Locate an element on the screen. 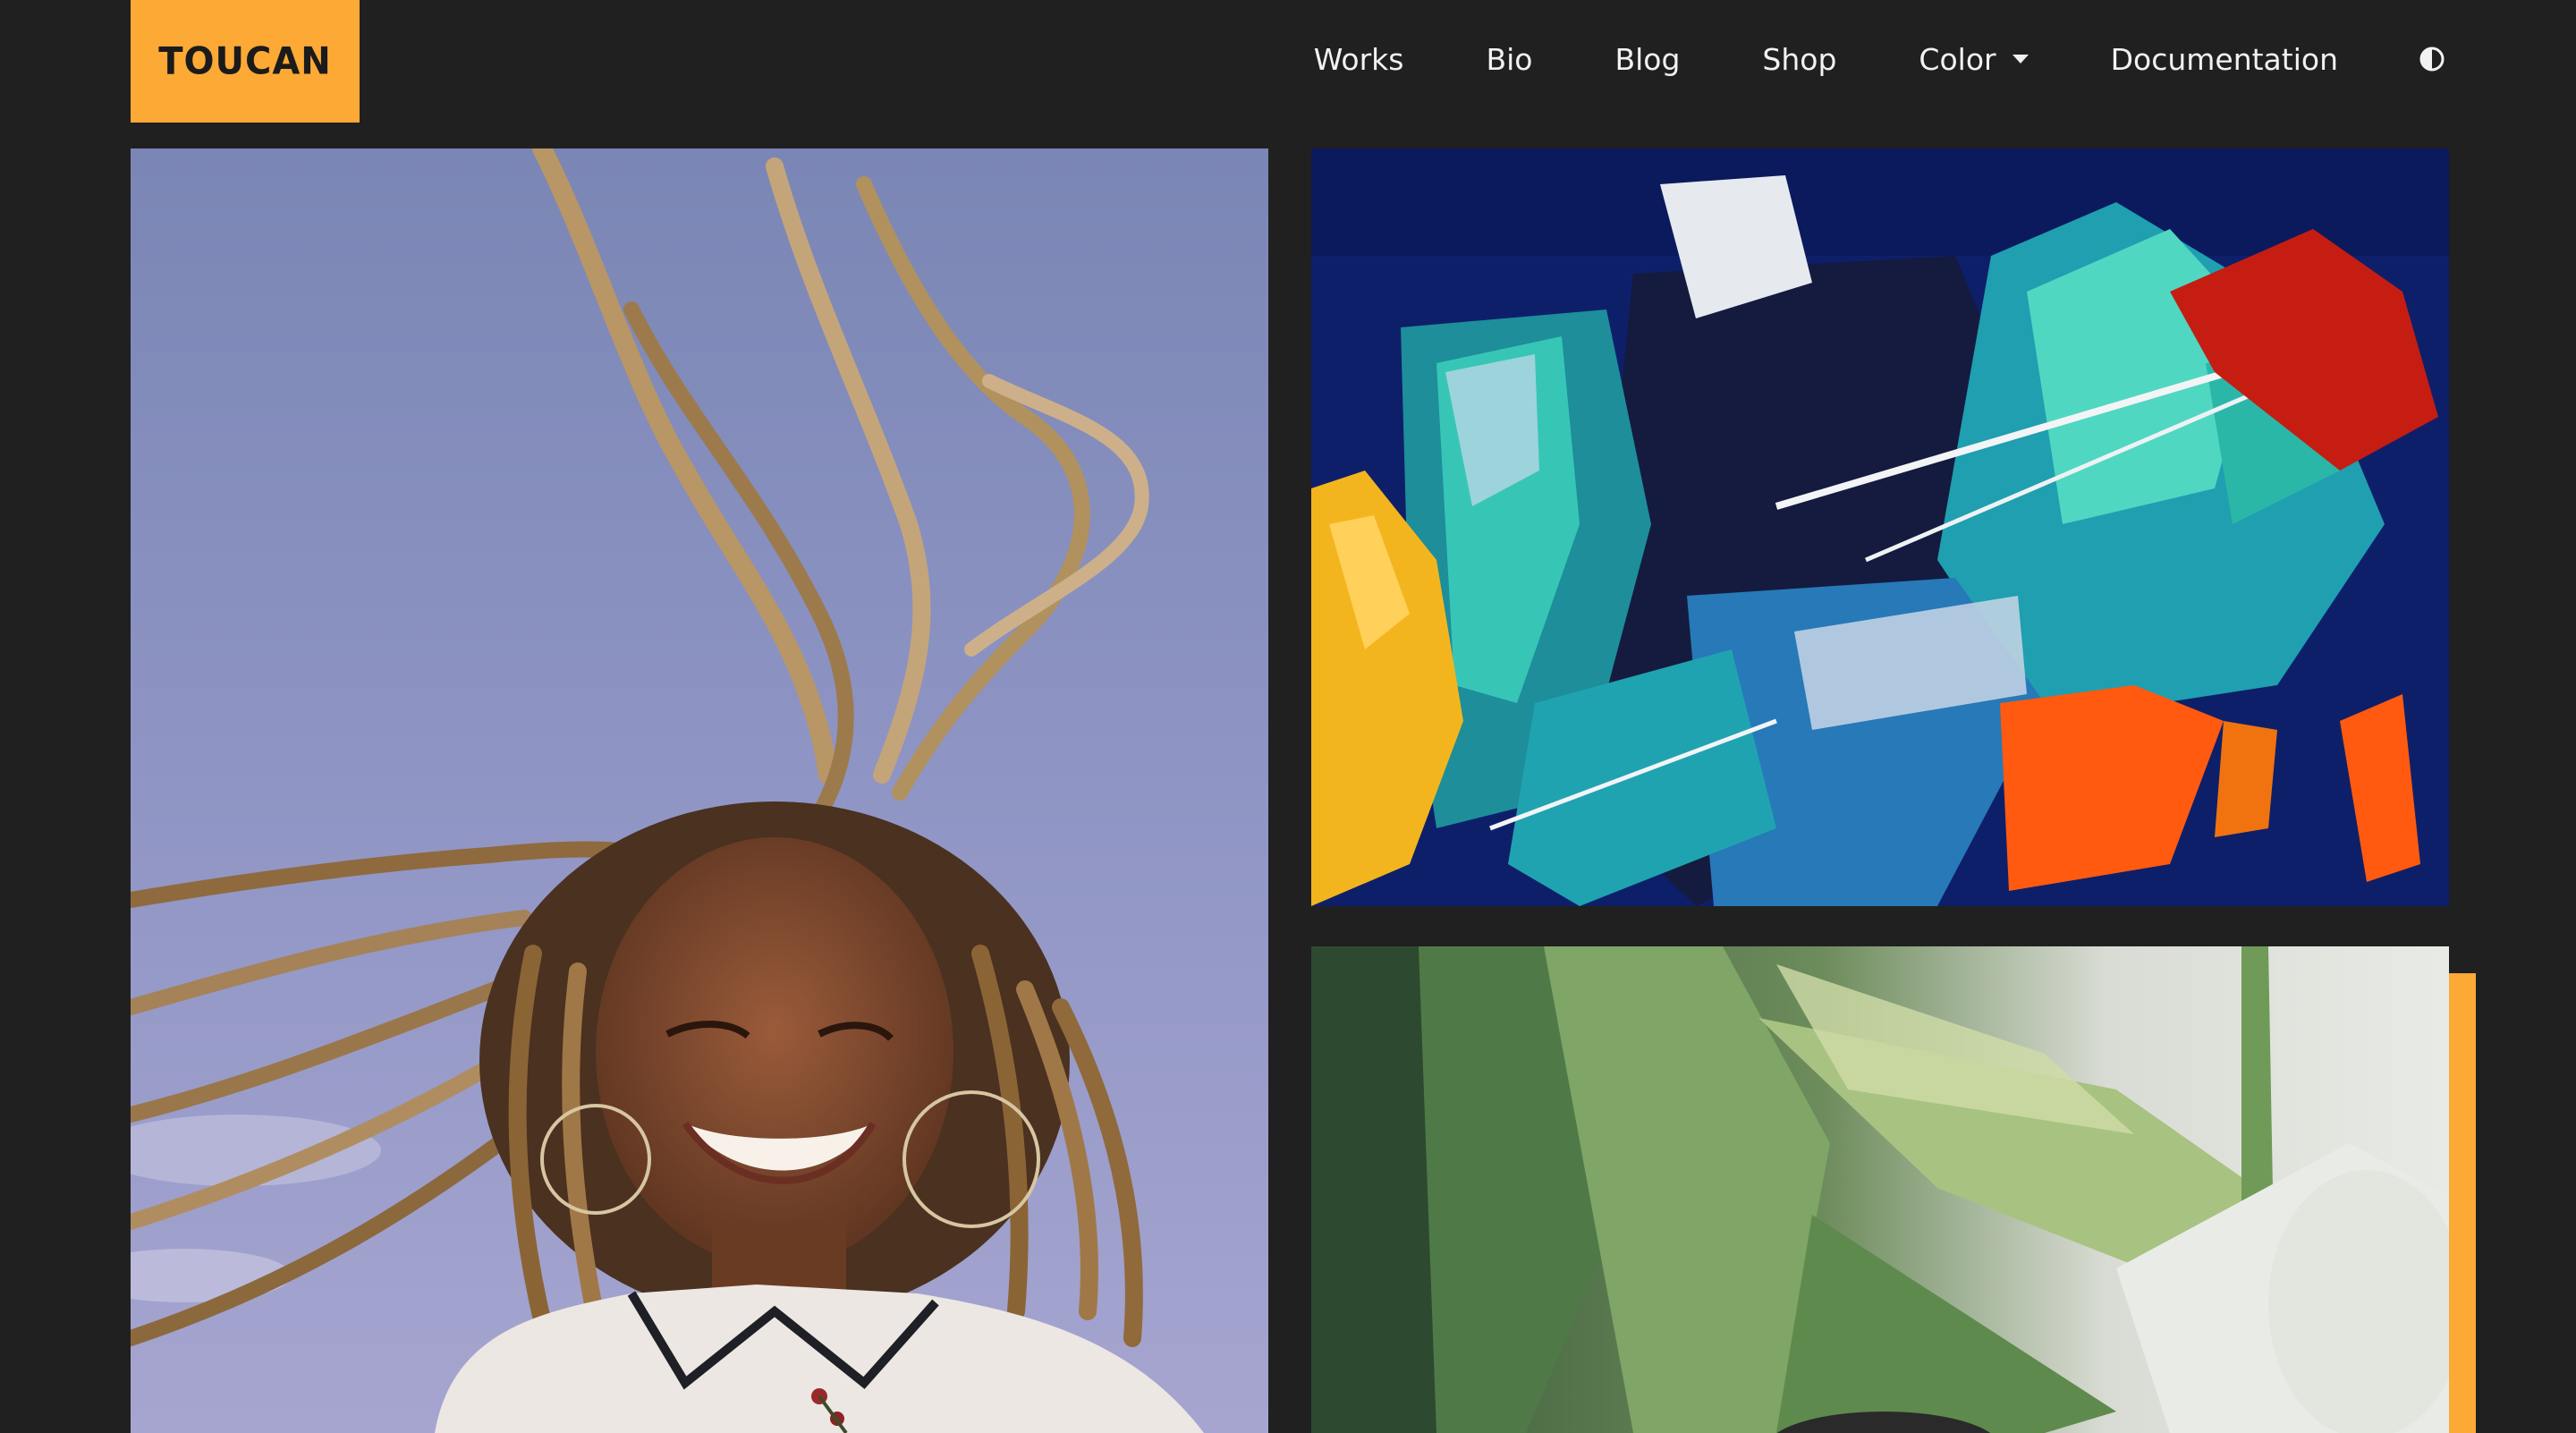 Image resolution: width=2576 pixels, height=1433 pixels. half-circle-contrast-icon is located at coordinates (2432, 59).